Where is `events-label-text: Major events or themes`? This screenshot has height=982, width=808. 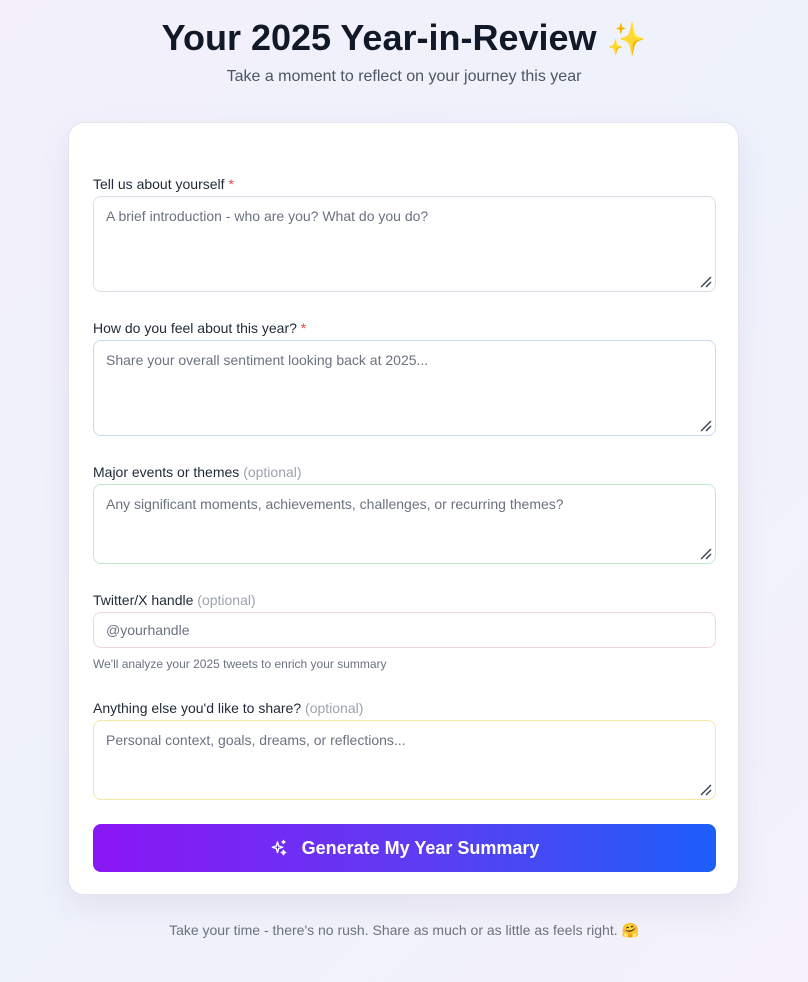
events-label-text: Major events or themes is located at coordinates (166, 472).